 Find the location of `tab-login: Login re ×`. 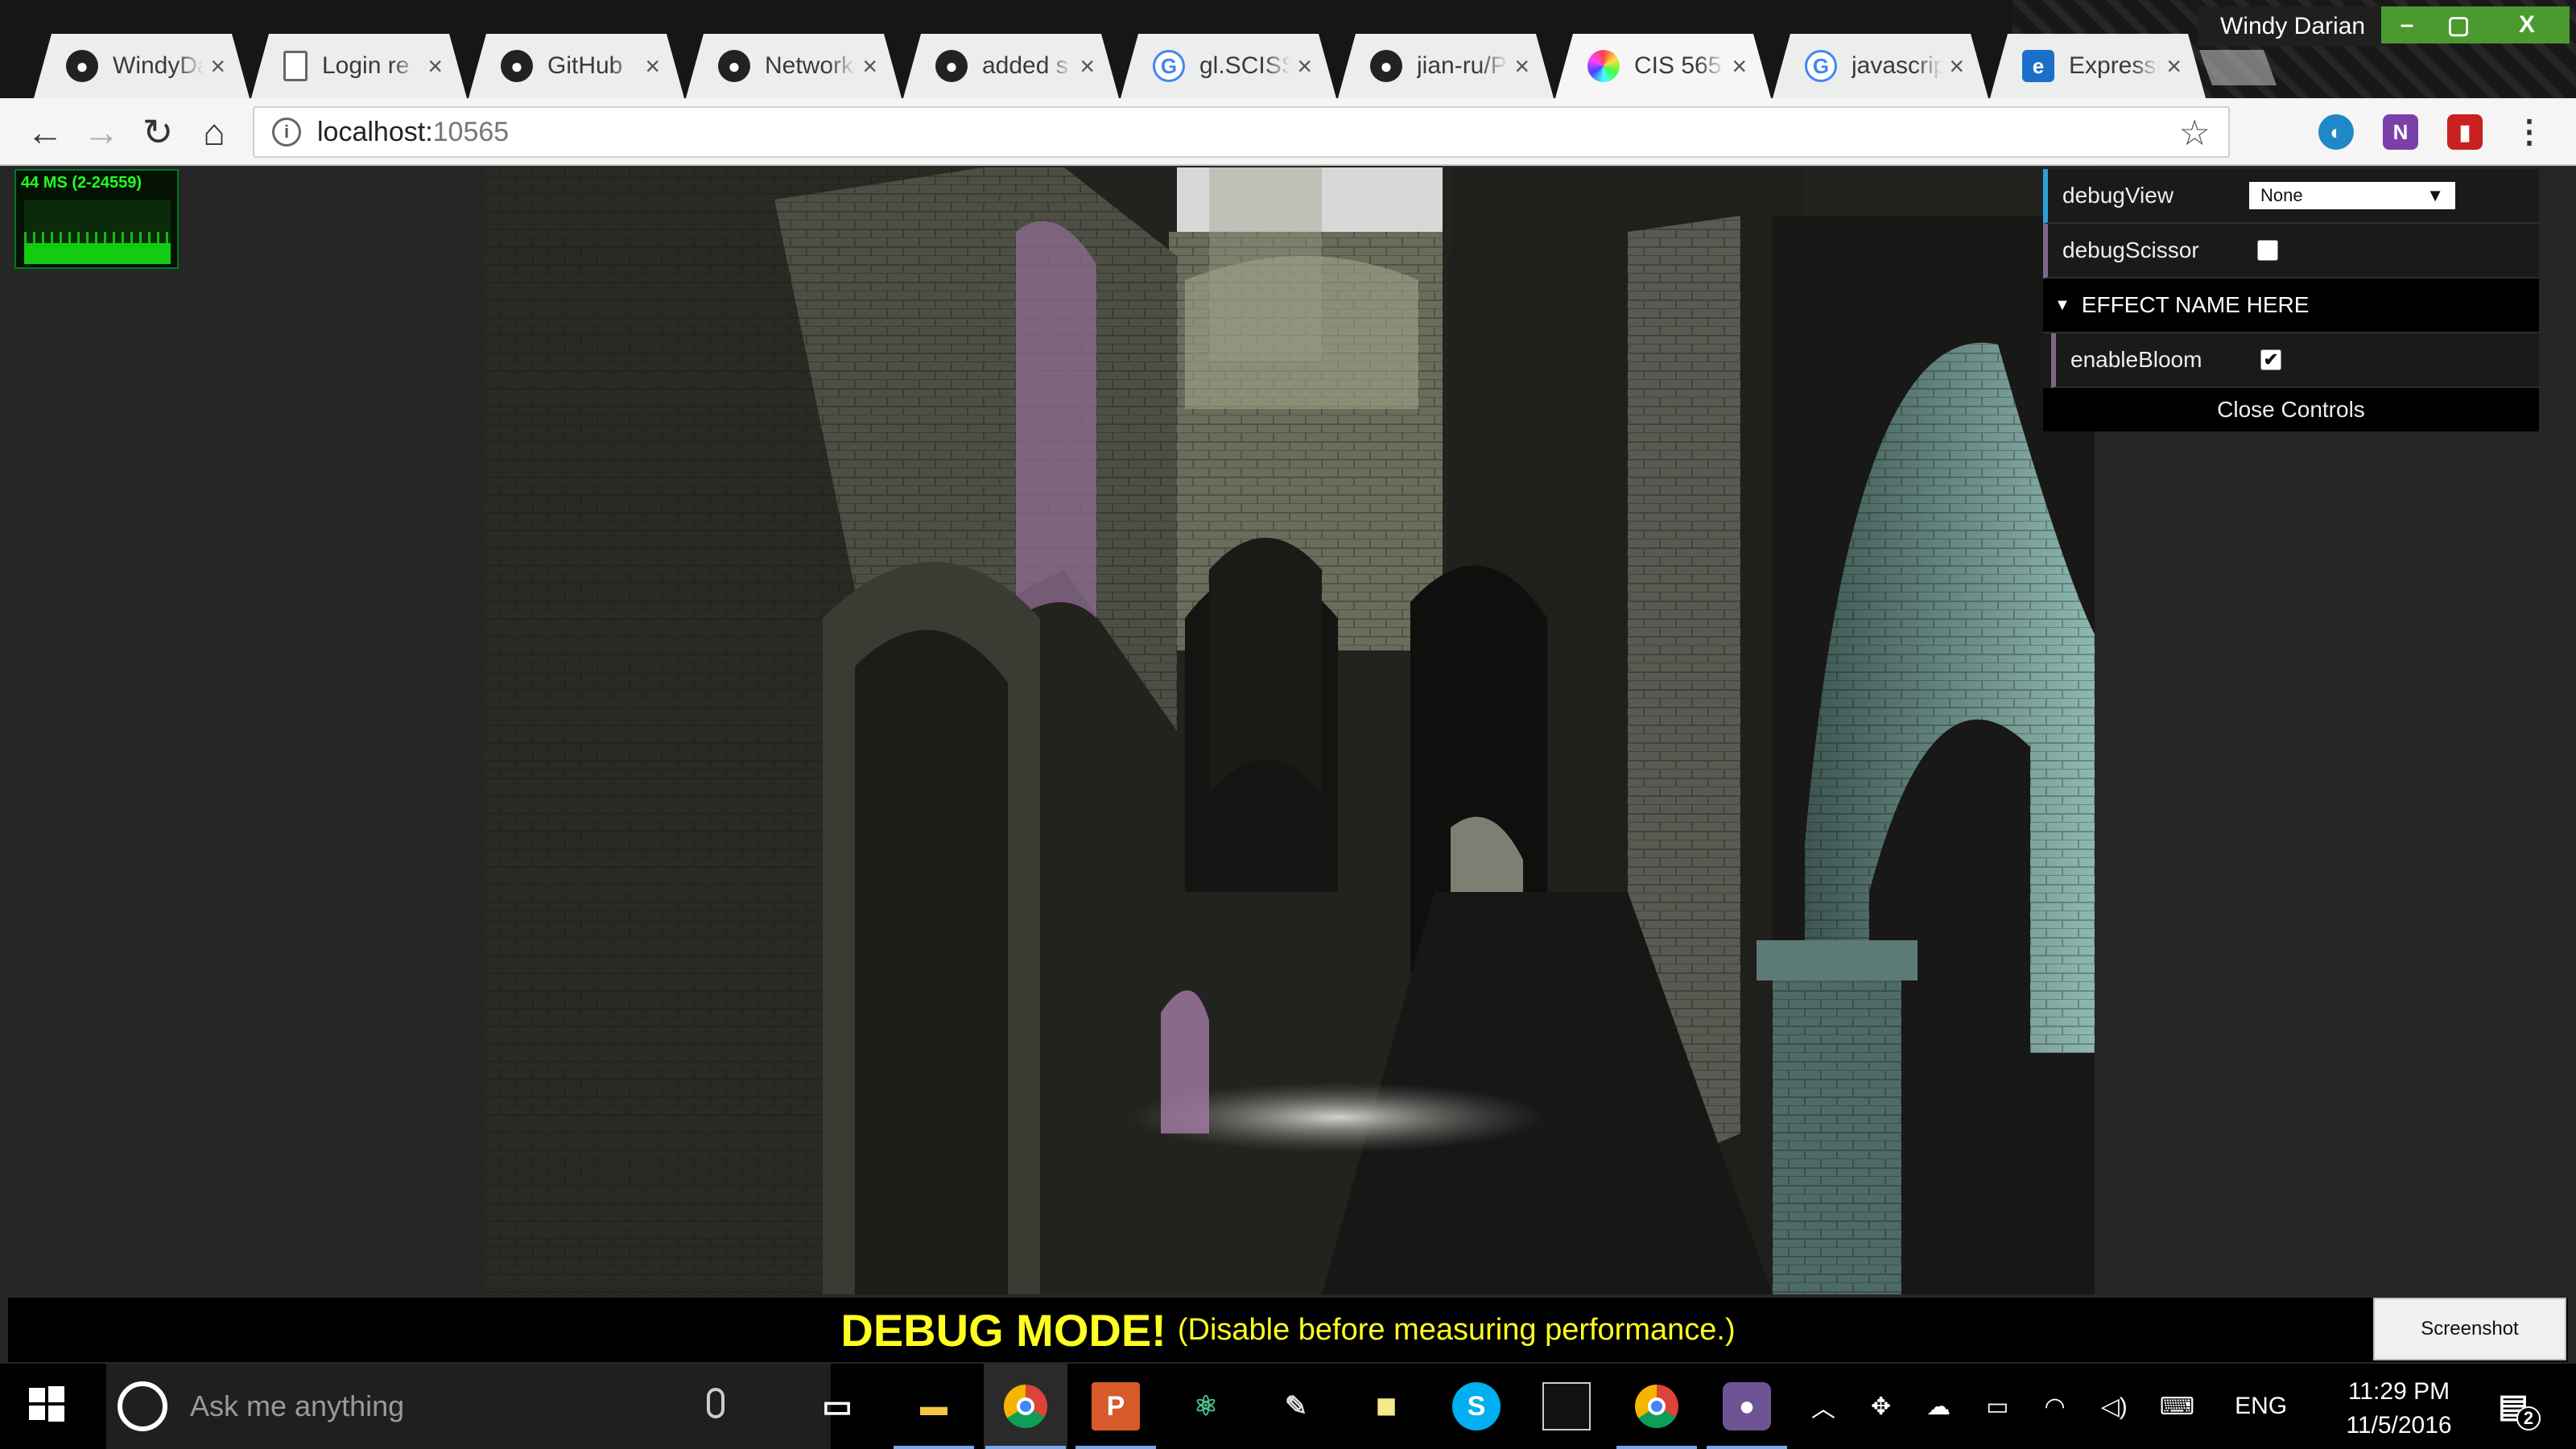

tab-login: Login re × is located at coordinates (359, 66).